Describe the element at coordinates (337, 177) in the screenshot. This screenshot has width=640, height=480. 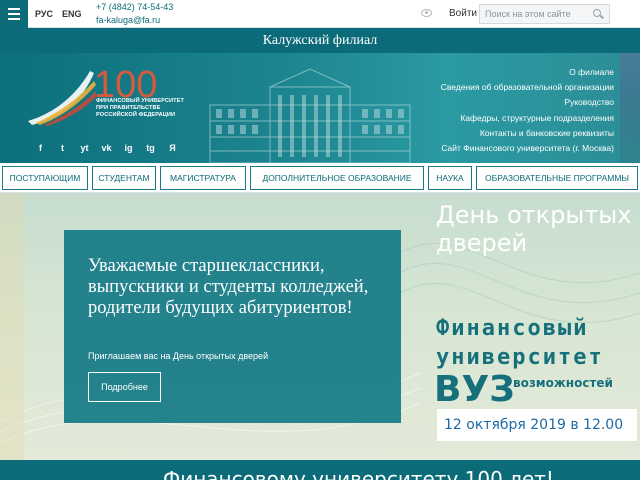
I see `nav-additional-education: ДОПОЛНИТЕЛЬНОЕ ОБРАЗОВАНИЕ` at that location.